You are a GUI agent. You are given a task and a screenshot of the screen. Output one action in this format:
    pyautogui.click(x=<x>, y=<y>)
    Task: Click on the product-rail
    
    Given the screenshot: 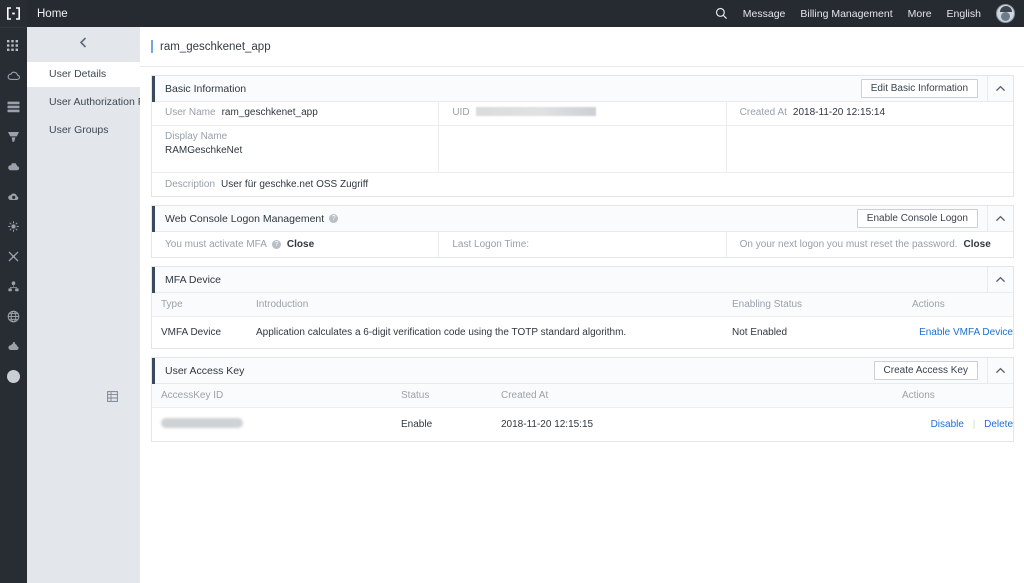 What is the action you would take?
    pyautogui.click(x=13, y=291)
    